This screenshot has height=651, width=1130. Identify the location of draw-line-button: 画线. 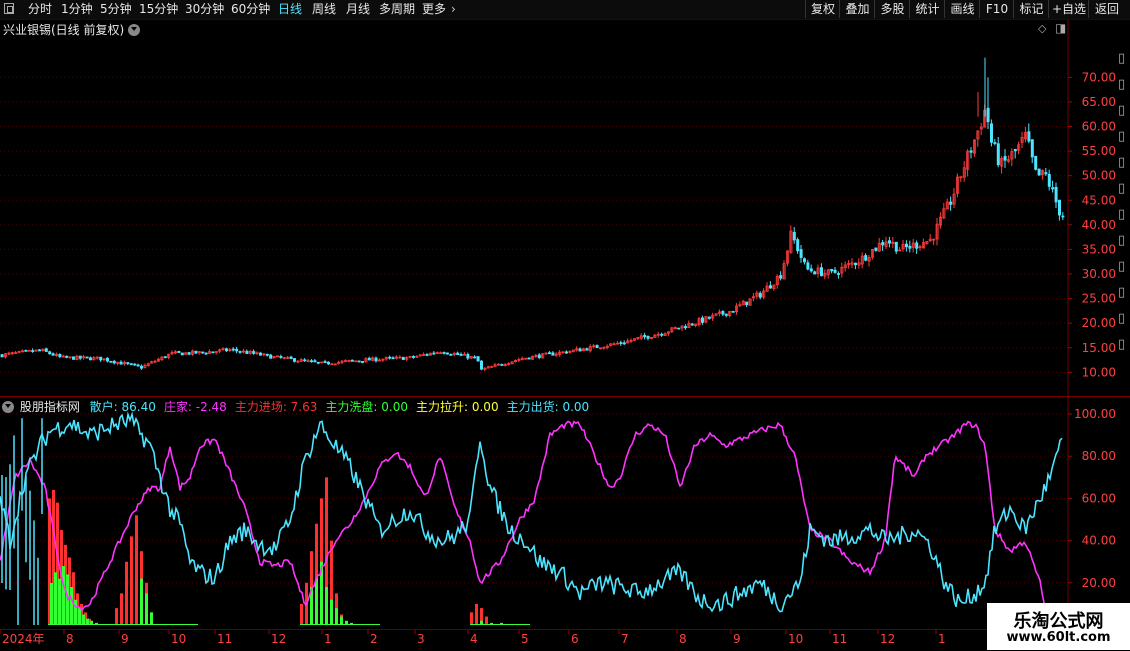
(962, 9).